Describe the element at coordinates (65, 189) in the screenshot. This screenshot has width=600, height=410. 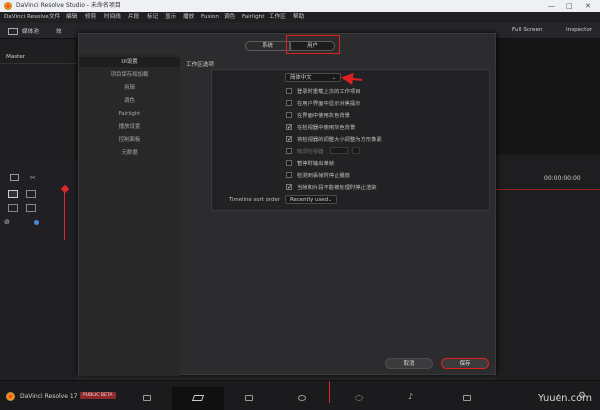
I see `playhead-marker-icon` at that location.